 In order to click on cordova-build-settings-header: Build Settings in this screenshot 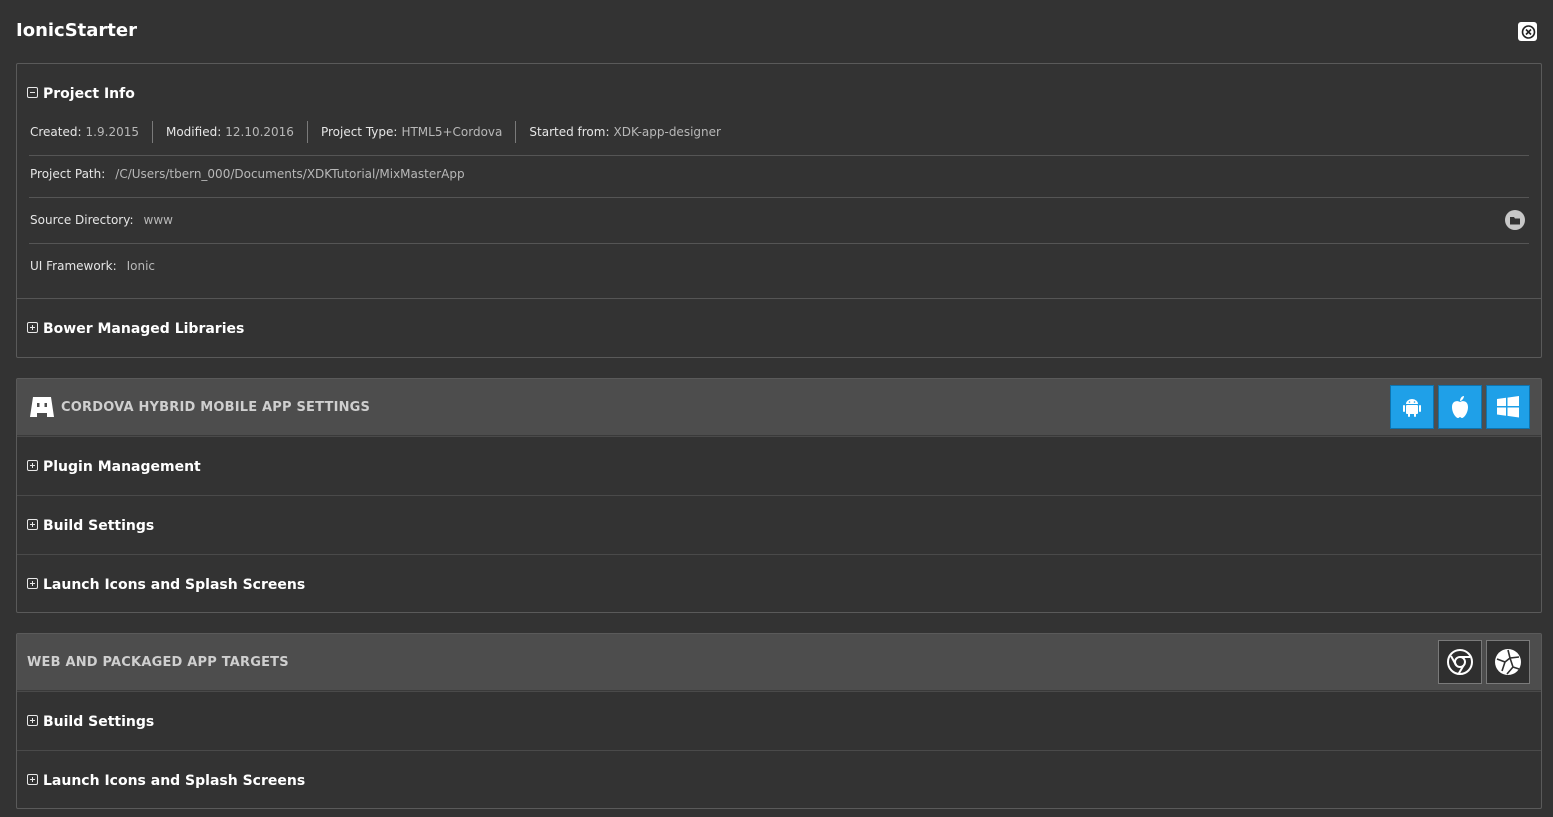, I will do `click(90, 526)`.